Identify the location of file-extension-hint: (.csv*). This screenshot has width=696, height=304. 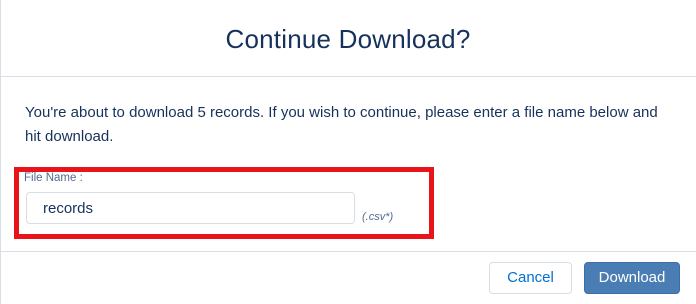
(378, 217).